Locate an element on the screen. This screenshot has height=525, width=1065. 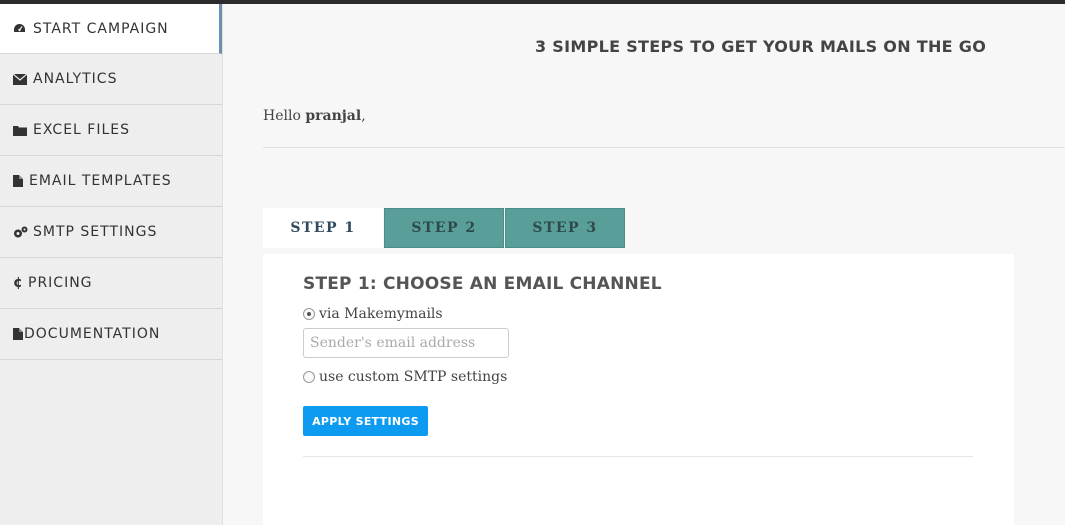
tab-step-1: STEP 1 is located at coordinates (323, 228).